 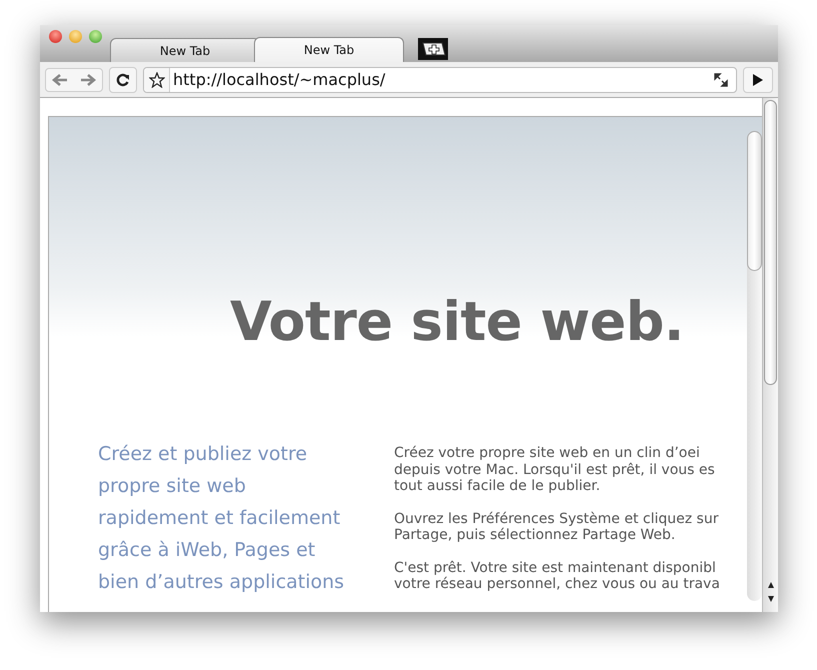 What do you see at coordinates (771, 599) in the screenshot?
I see `scroll-down-icon` at bounding box center [771, 599].